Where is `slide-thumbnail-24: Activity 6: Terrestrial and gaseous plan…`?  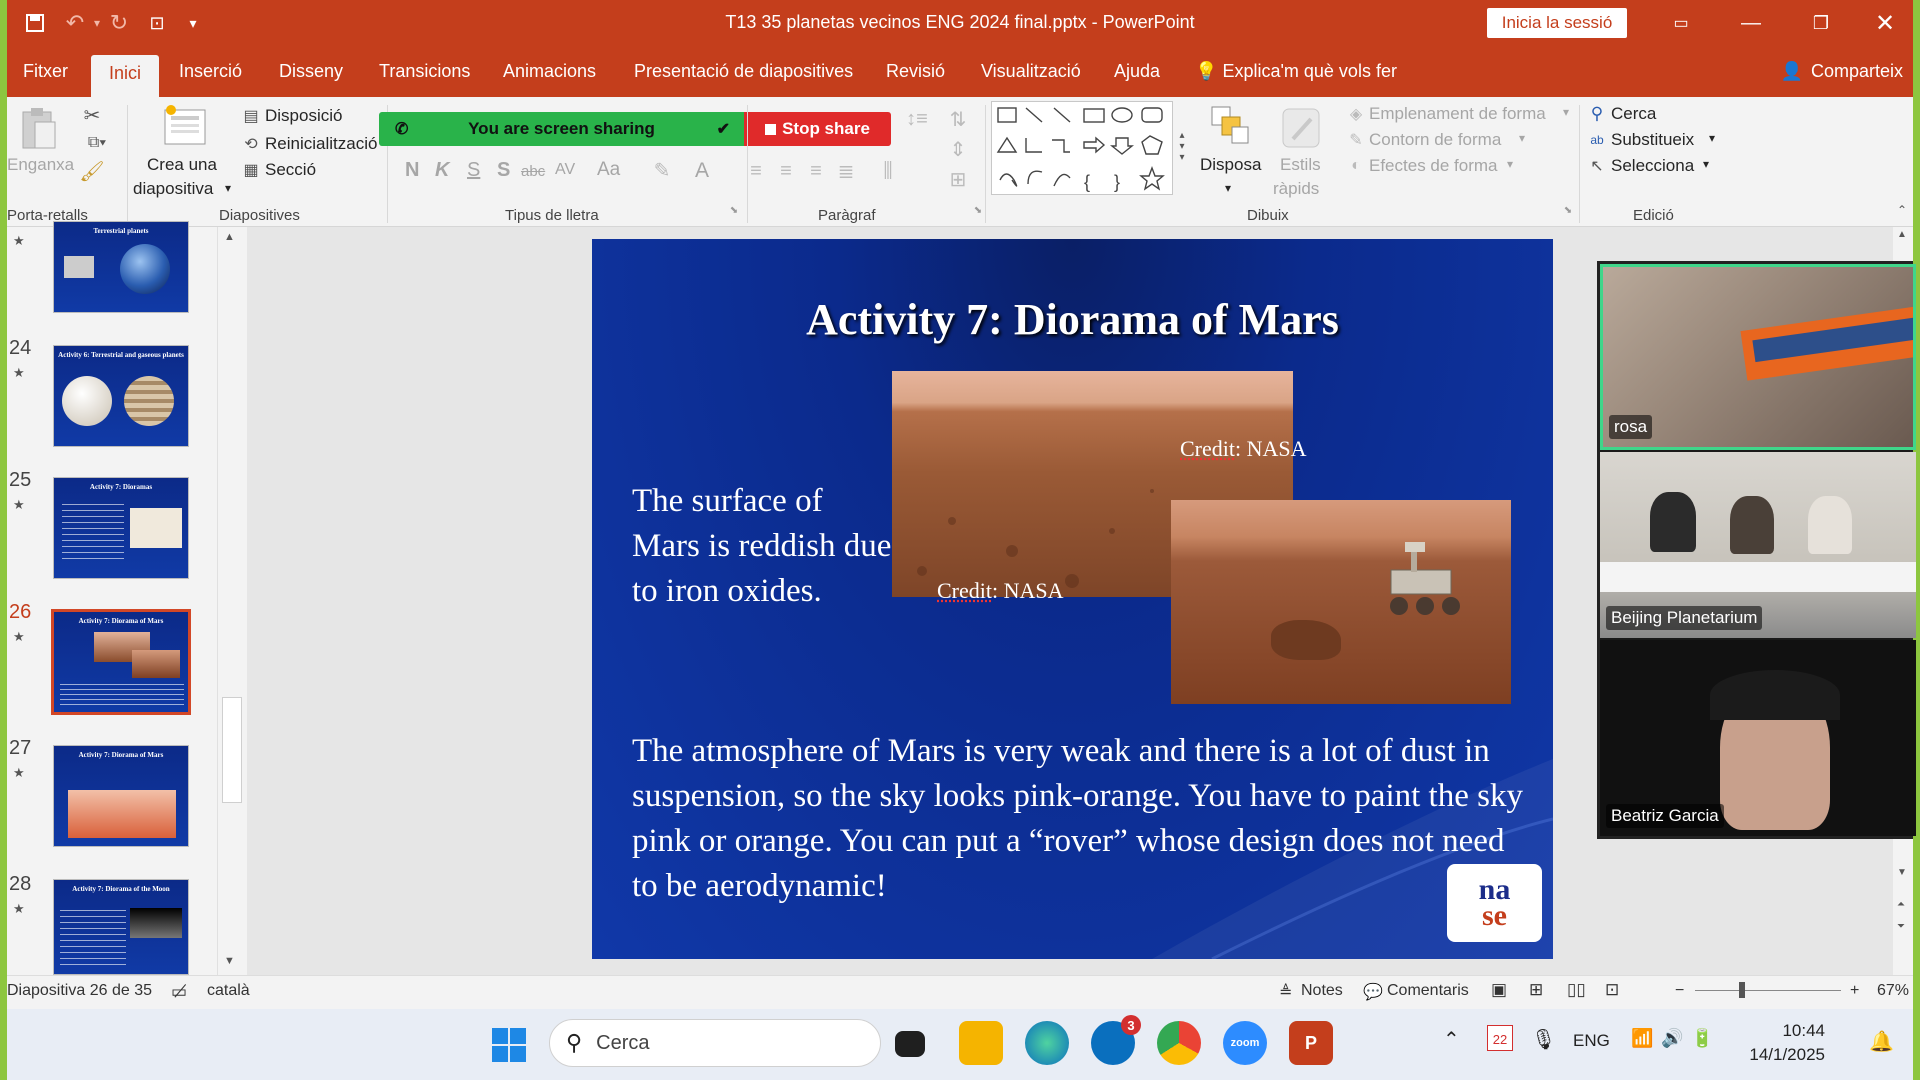
slide-thumbnail-24: Activity 6: Terrestrial and gaseous plan… is located at coordinates (121, 396).